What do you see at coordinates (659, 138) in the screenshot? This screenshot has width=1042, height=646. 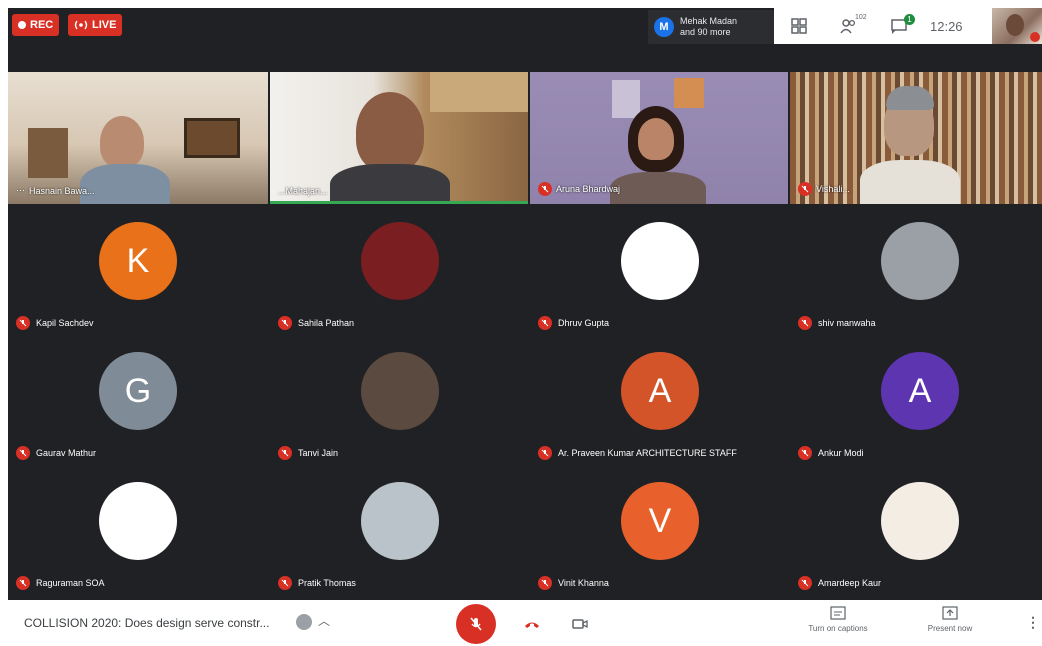 I see `video-tile: Aruna Bhardwaj` at bounding box center [659, 138].